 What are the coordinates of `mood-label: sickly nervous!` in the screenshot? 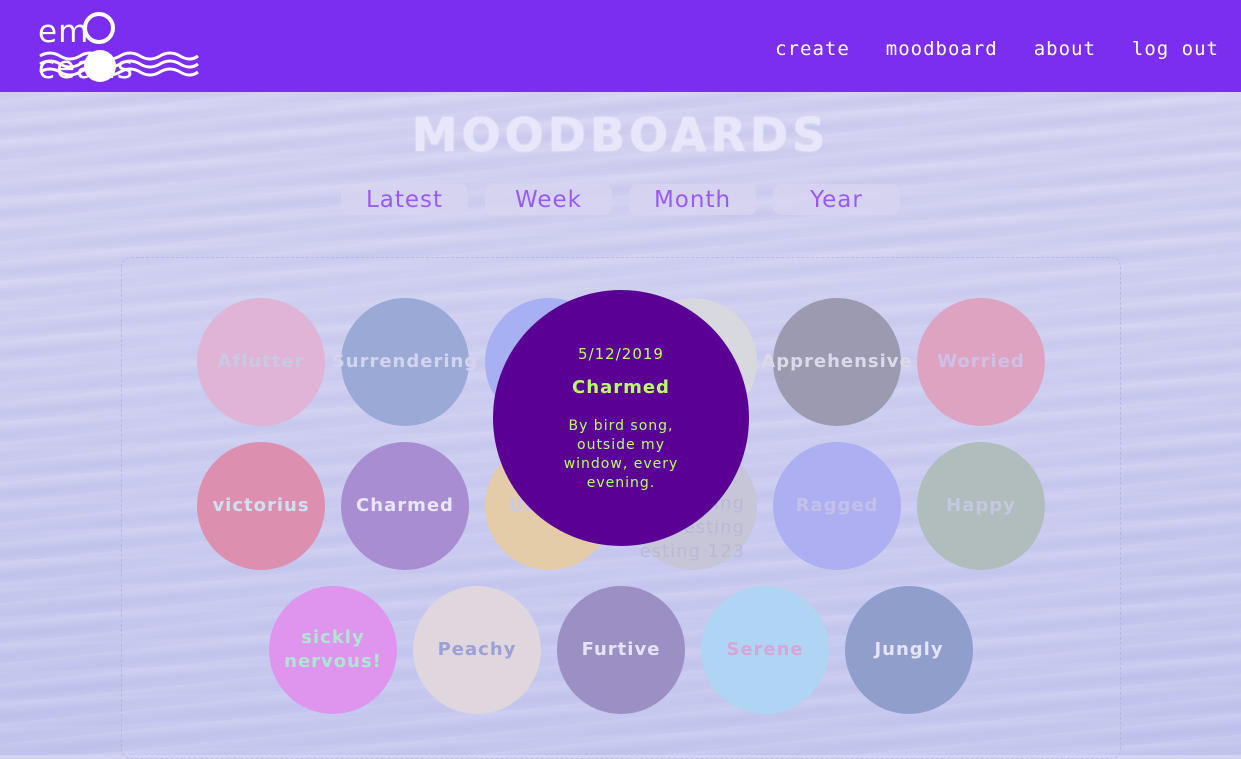 It's located at (333, 649).